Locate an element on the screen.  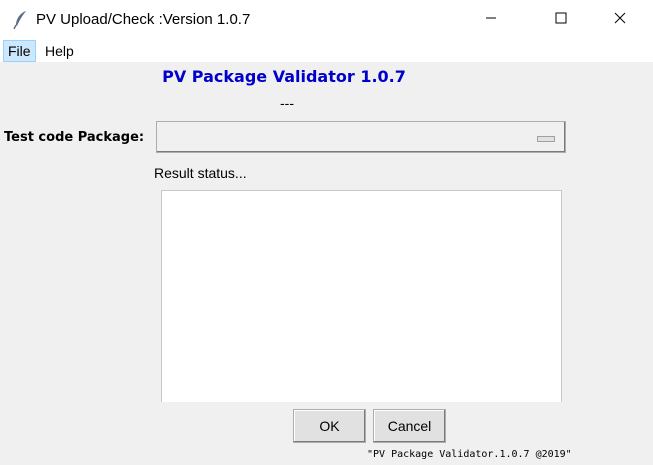
maximize-icon is located at coordinates (561, 20).